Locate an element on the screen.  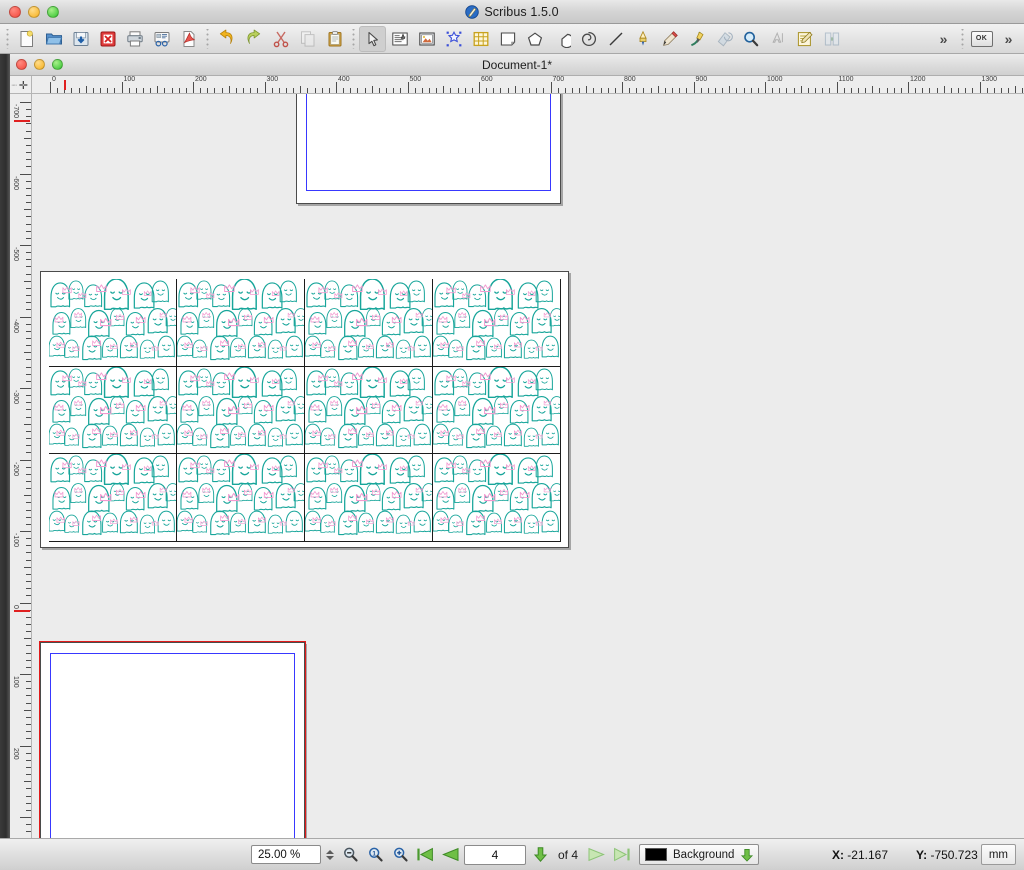
zoom-tool-button is located at coordinates (750, 39).